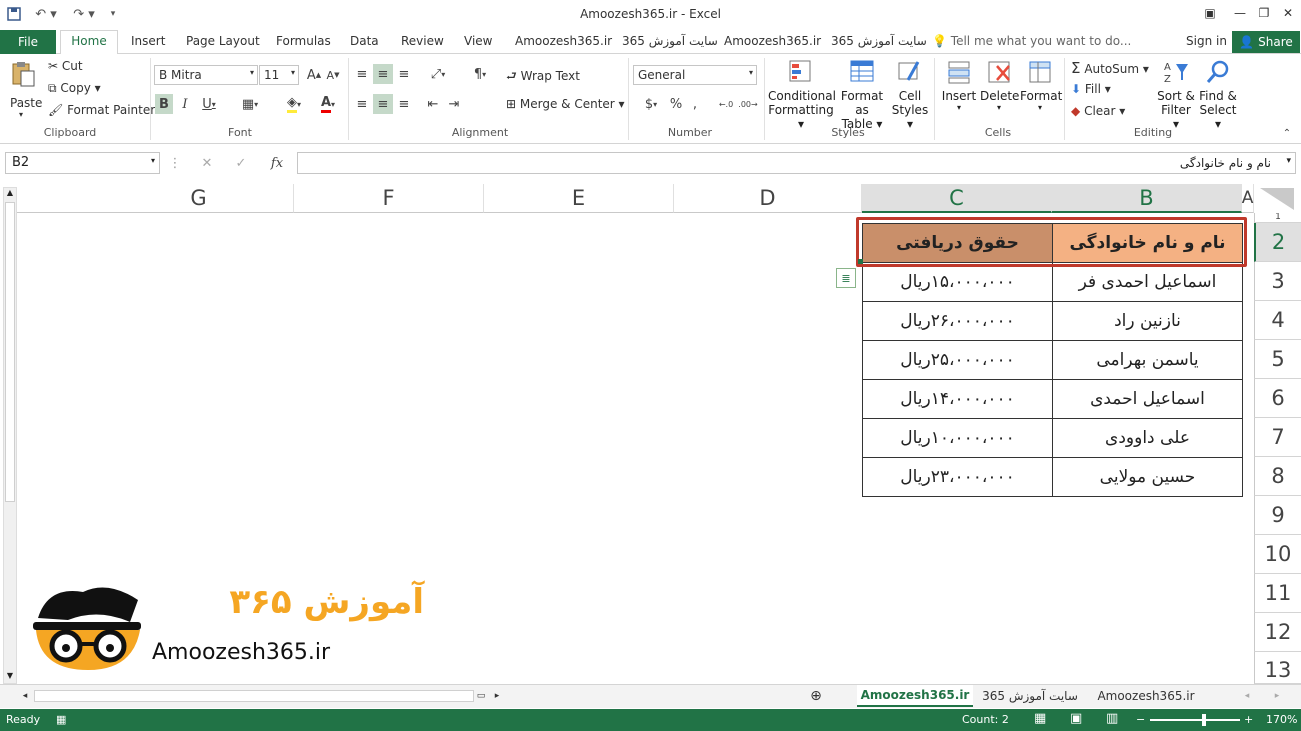 The image size is (1301, 731). I want to click on paste-button: Paste ▾, so click(24, 89).